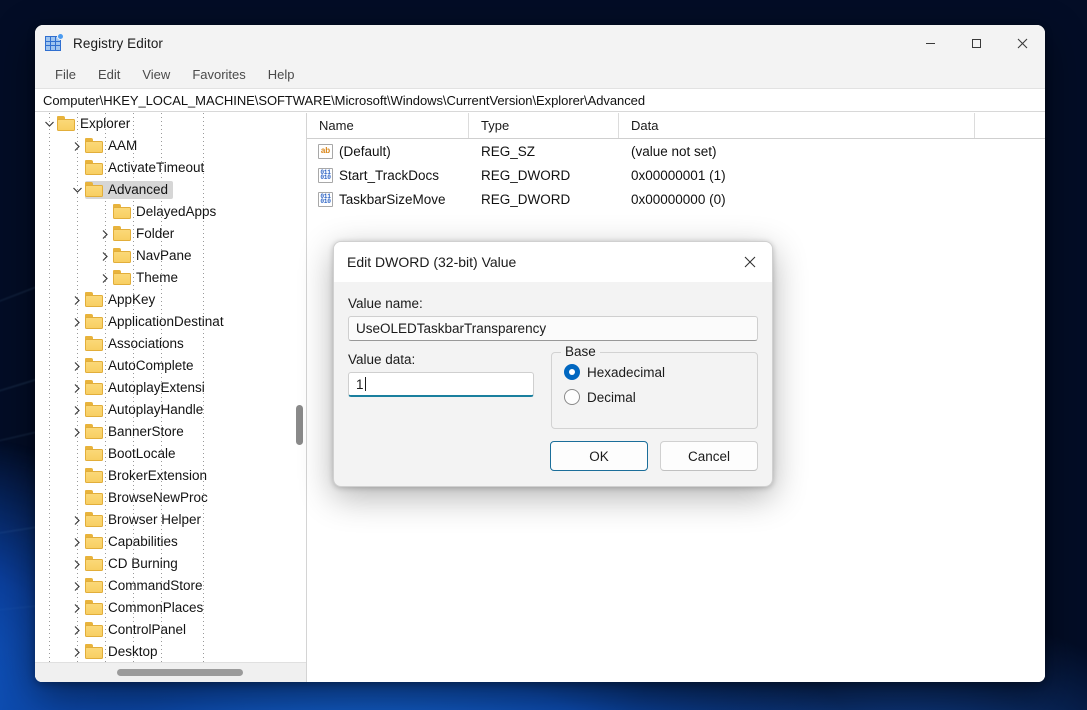  What do you see at coordinates (930, 43) in the screenshot?
I see `minimize-button` at bounding box center [930, 43].